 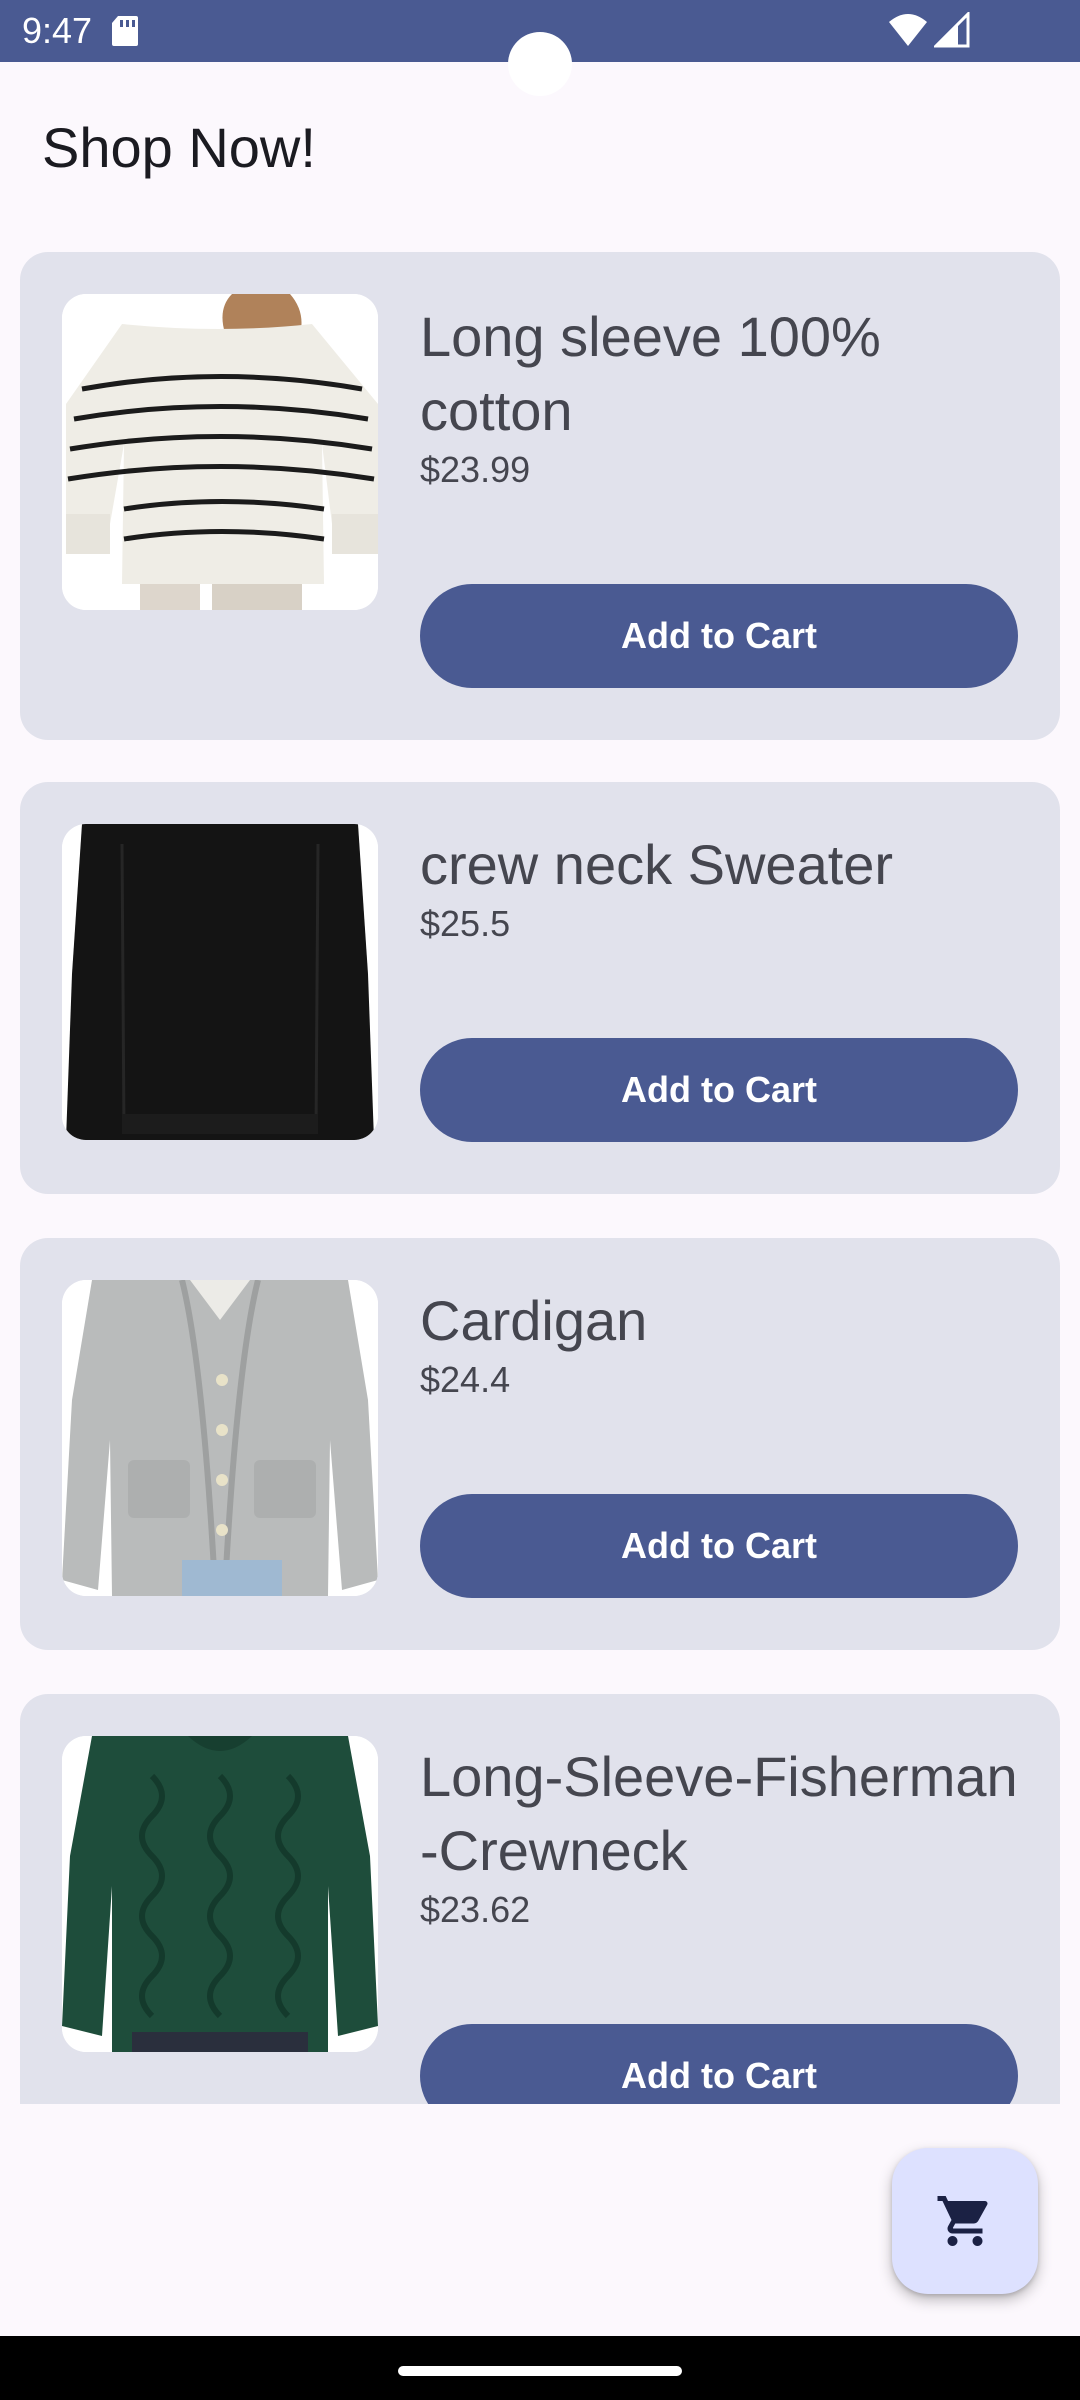 I want to click on product-name: Long-Sleeve-Fisherman -Crewneck, so click(x=719, y=1813).